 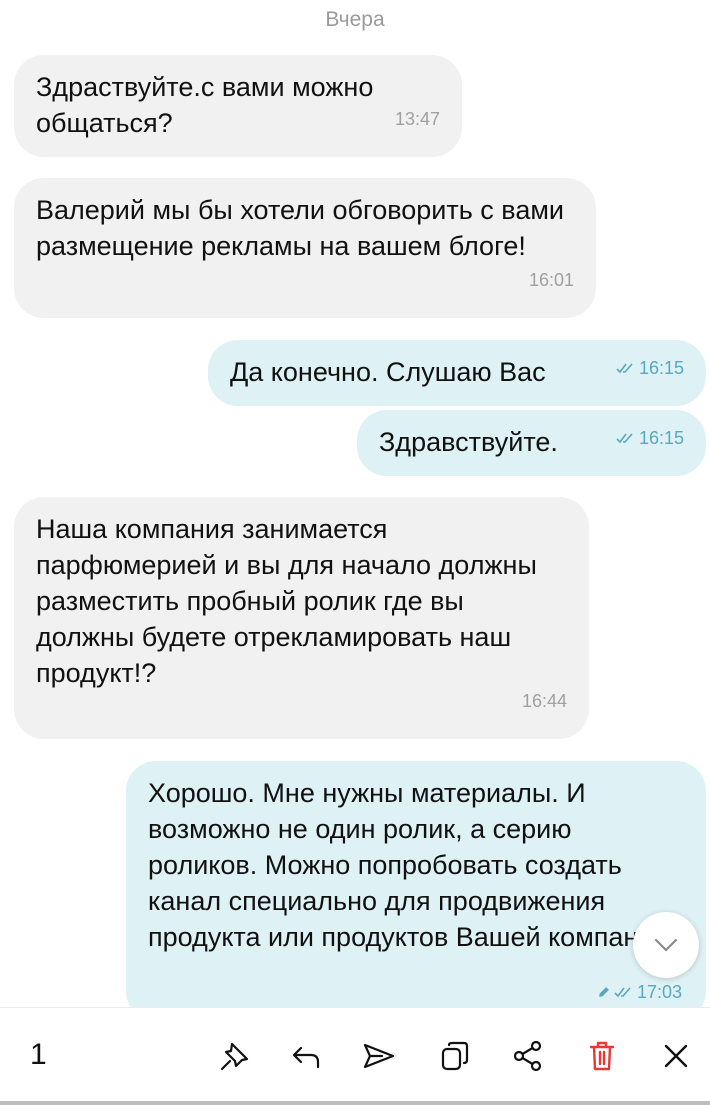 I want to click on selected-count: 1, so click(x=38, y=1054).